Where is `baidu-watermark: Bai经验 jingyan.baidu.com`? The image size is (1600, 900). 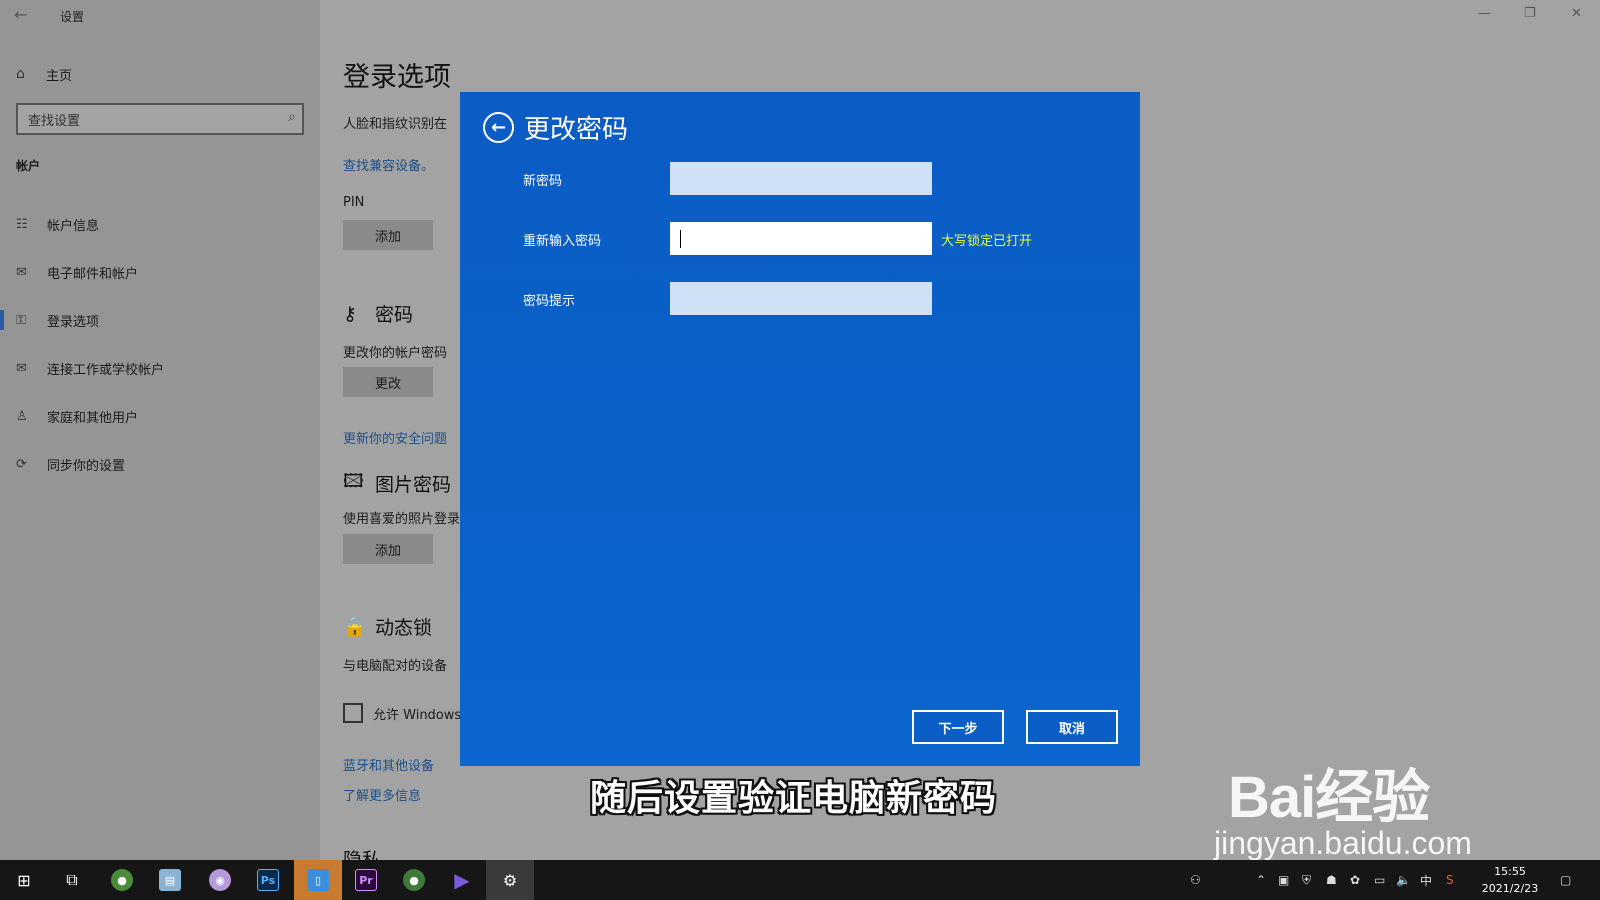
baidu-watermark: Bai经验 jingyan.baidu.com is located at coordinates (1371, 805).